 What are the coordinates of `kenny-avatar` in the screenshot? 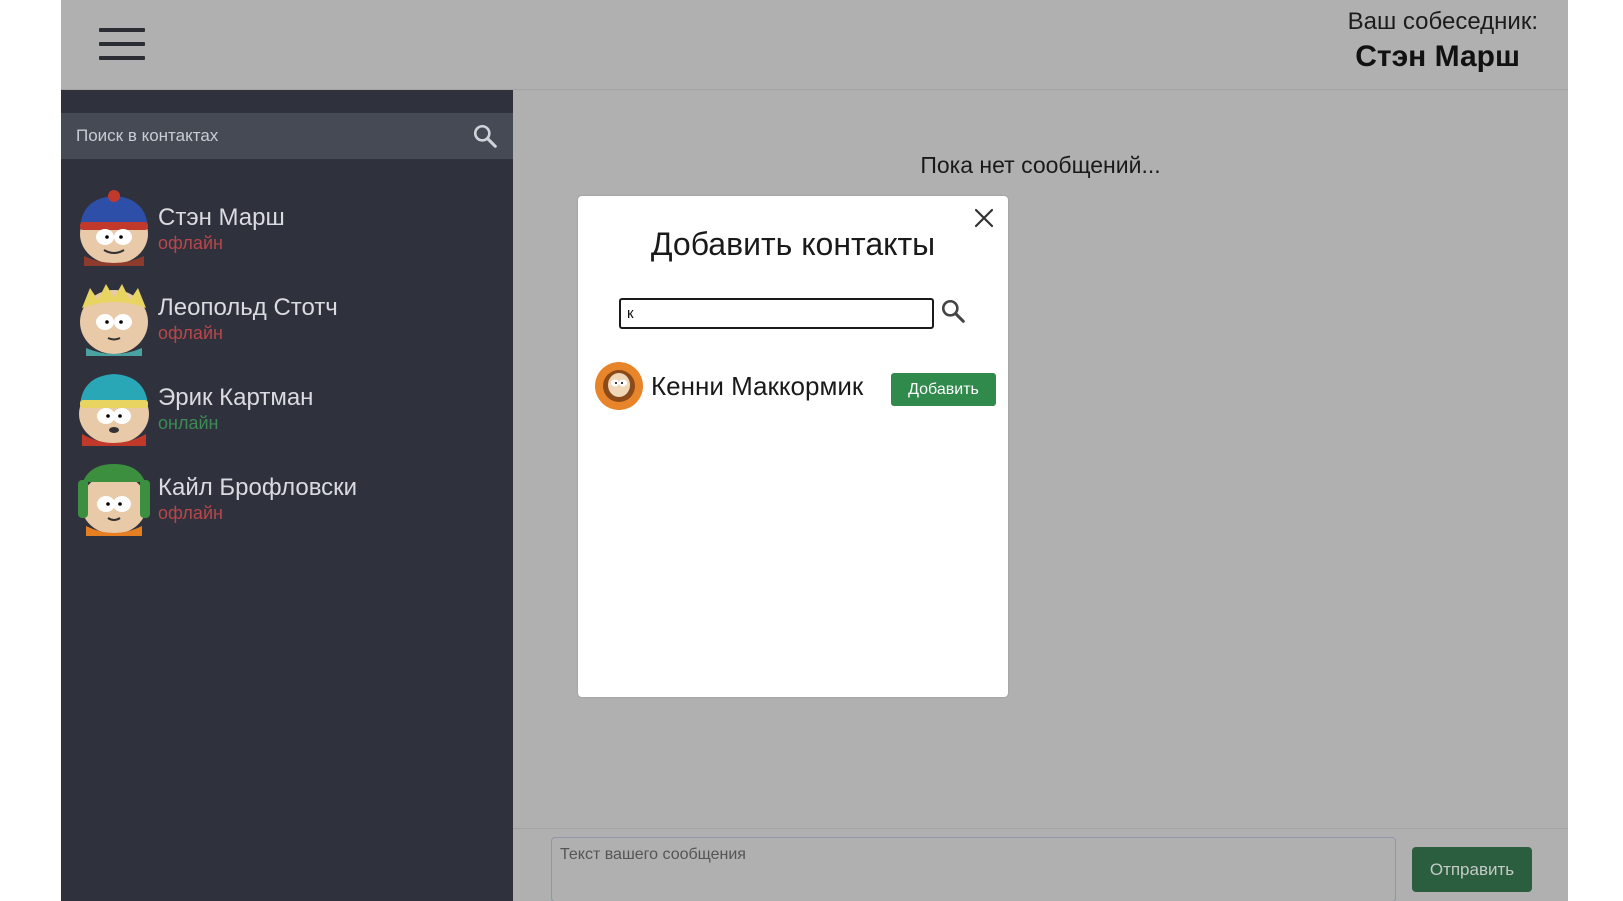 It's located at (619, 386).